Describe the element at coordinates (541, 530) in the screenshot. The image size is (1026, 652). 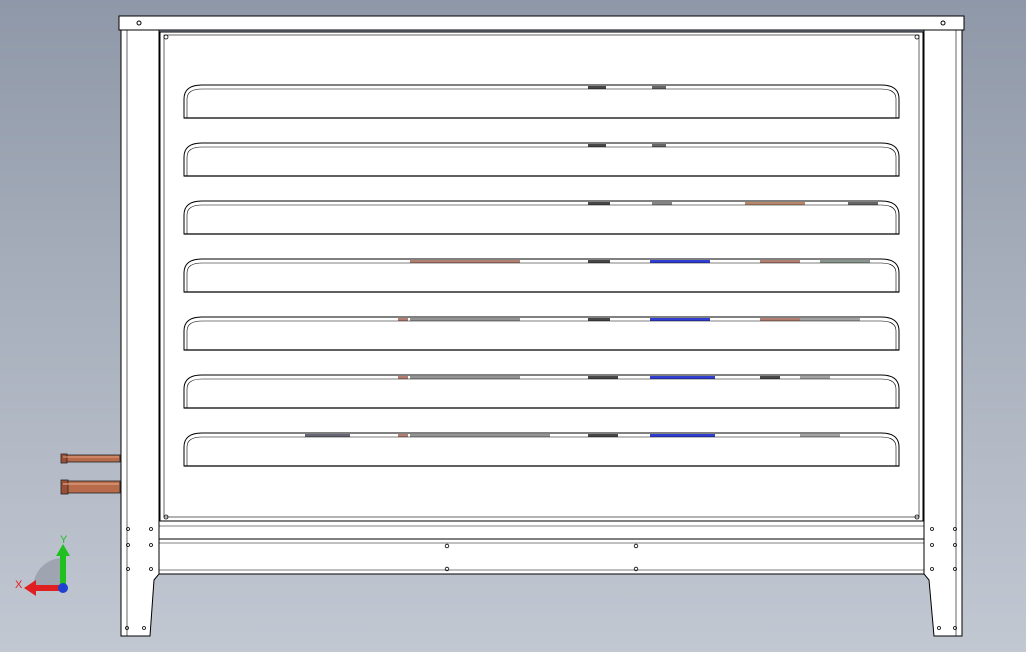
I see `bottom-rail-upper` at that location.